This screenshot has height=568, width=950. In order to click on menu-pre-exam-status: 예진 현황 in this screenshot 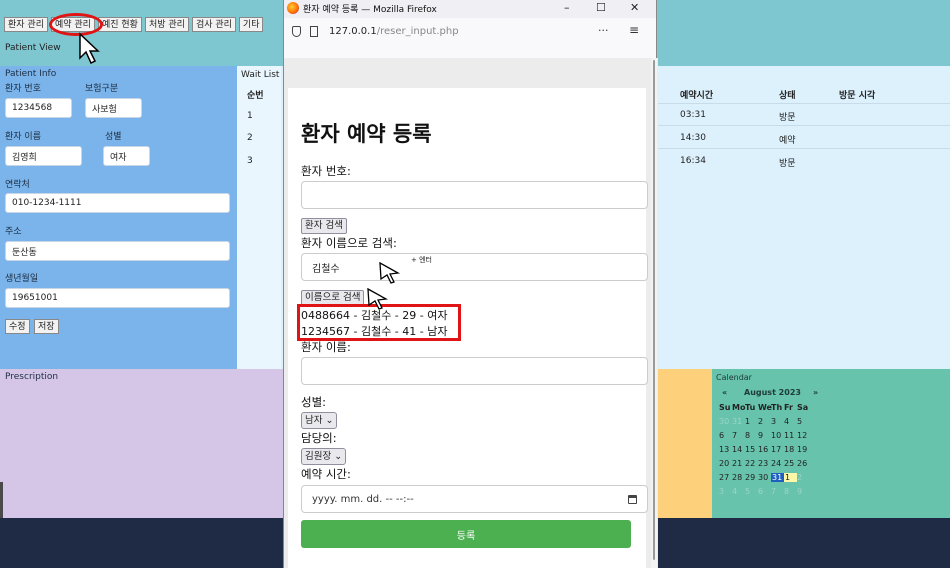, I will do `click(119, 24)`.